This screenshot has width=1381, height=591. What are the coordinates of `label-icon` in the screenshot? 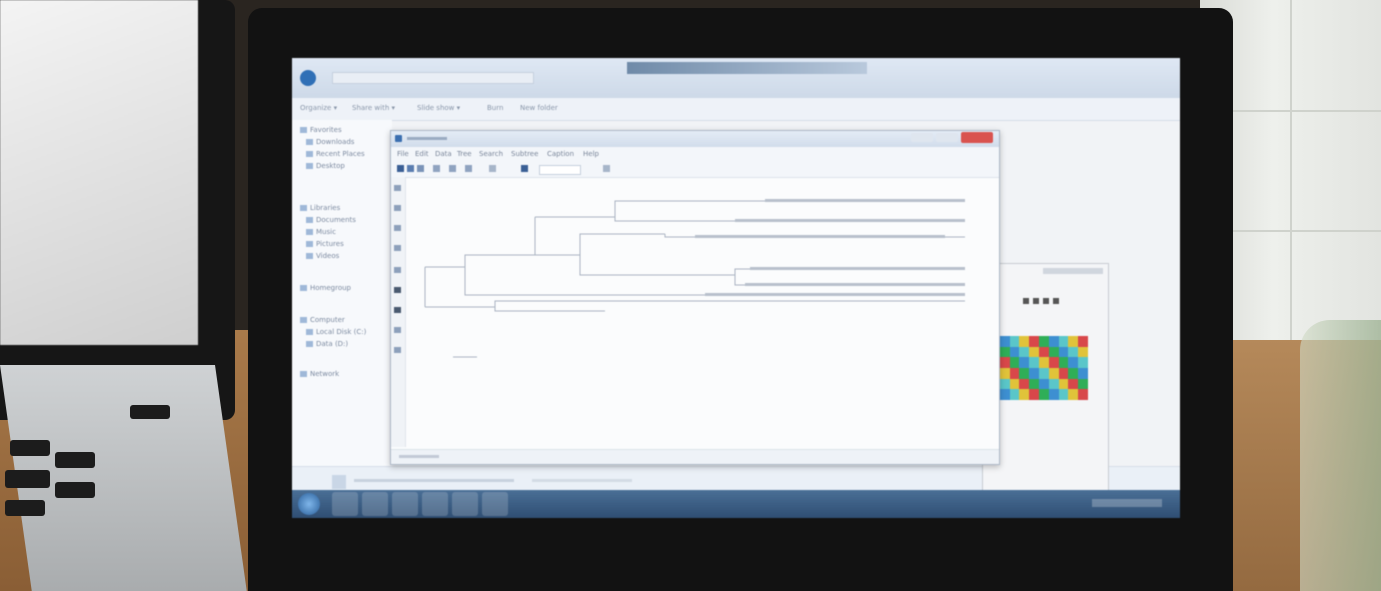 It's located at (397, 330).